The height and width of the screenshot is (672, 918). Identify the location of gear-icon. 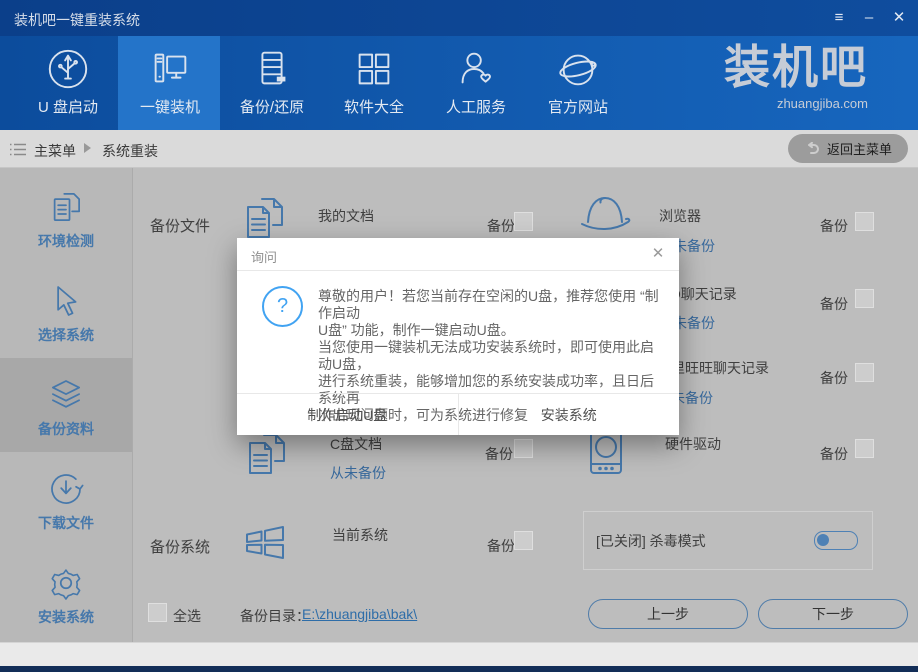
(66, 584).